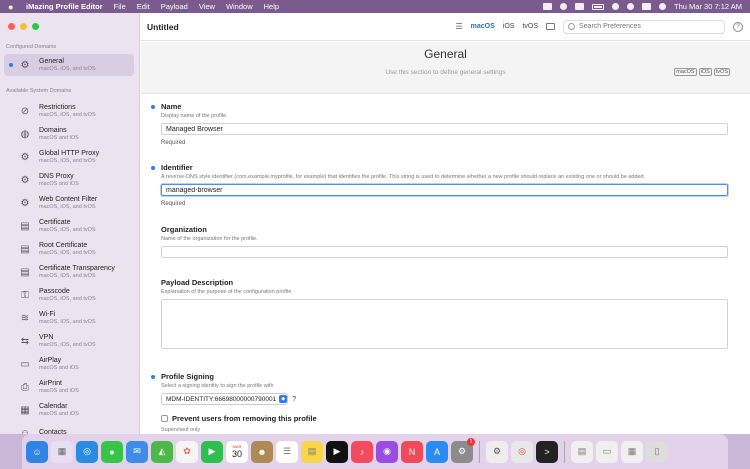 The image size is (750, 469). Describe the element at coordinates (13, 7) in the screenshot. I see `apple-menu-icon: ●` at that location.